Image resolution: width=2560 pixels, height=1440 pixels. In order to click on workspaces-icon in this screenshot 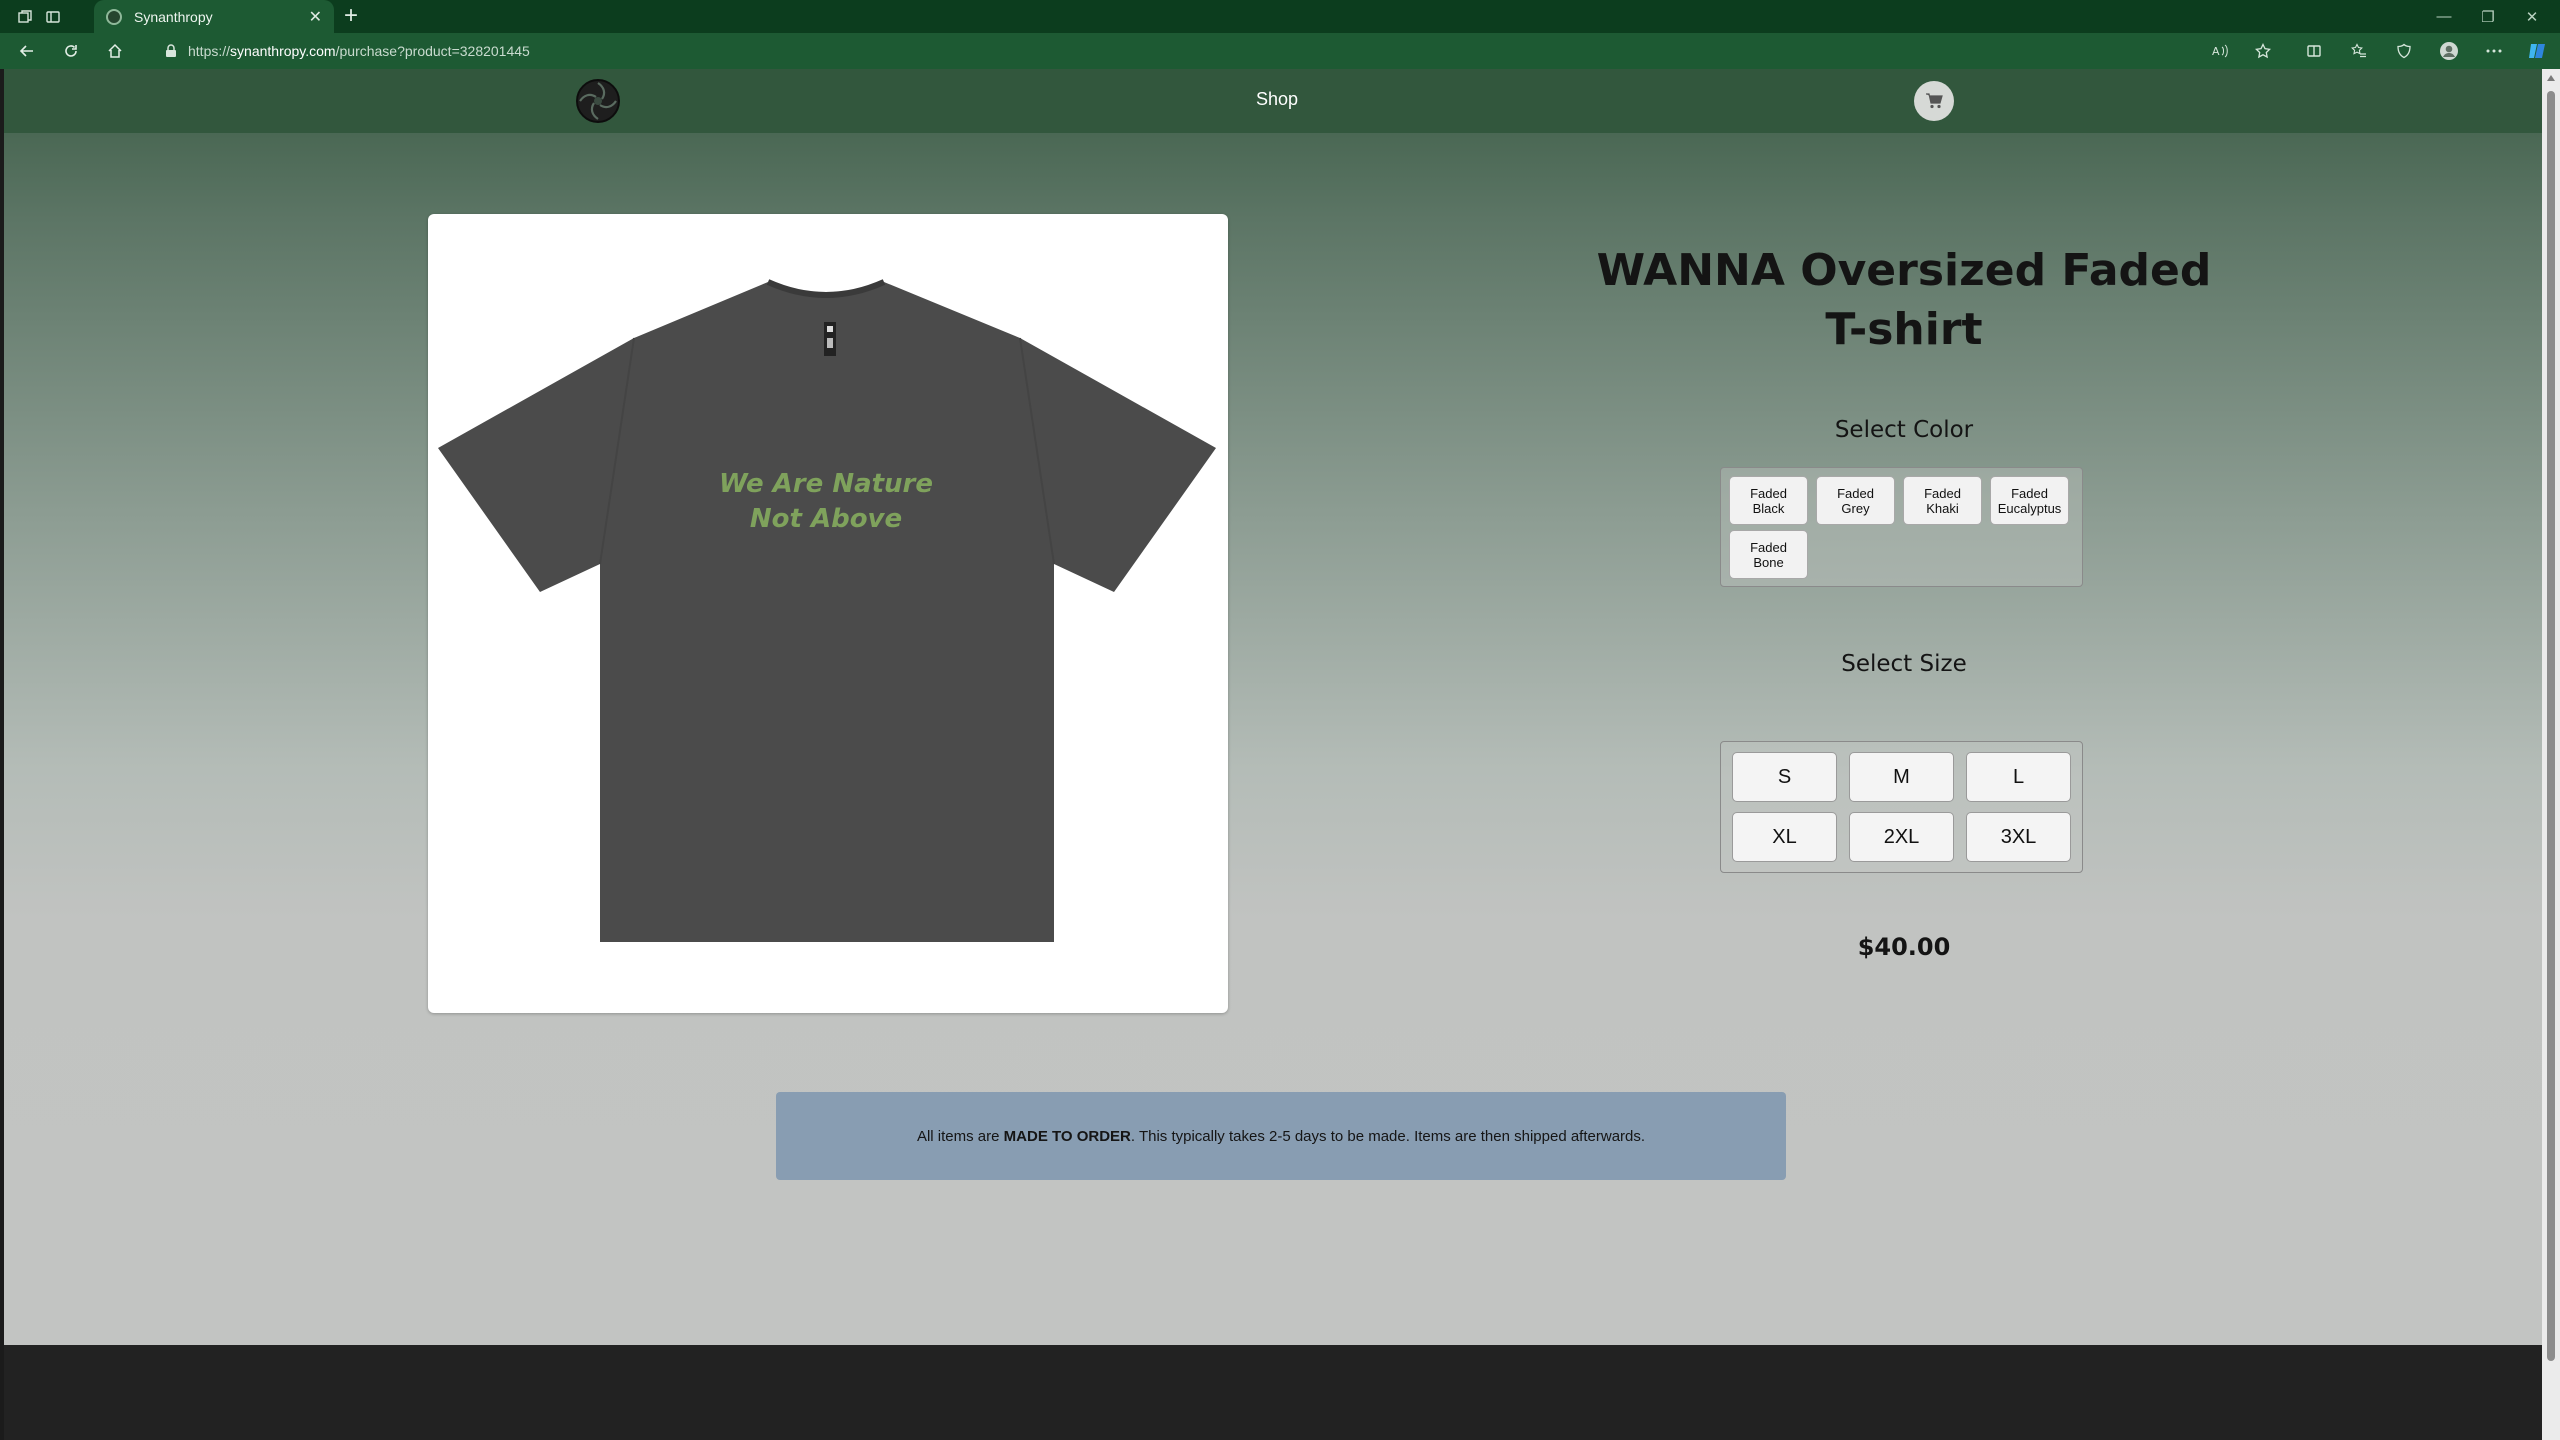, I will do `click(25, 17)`.